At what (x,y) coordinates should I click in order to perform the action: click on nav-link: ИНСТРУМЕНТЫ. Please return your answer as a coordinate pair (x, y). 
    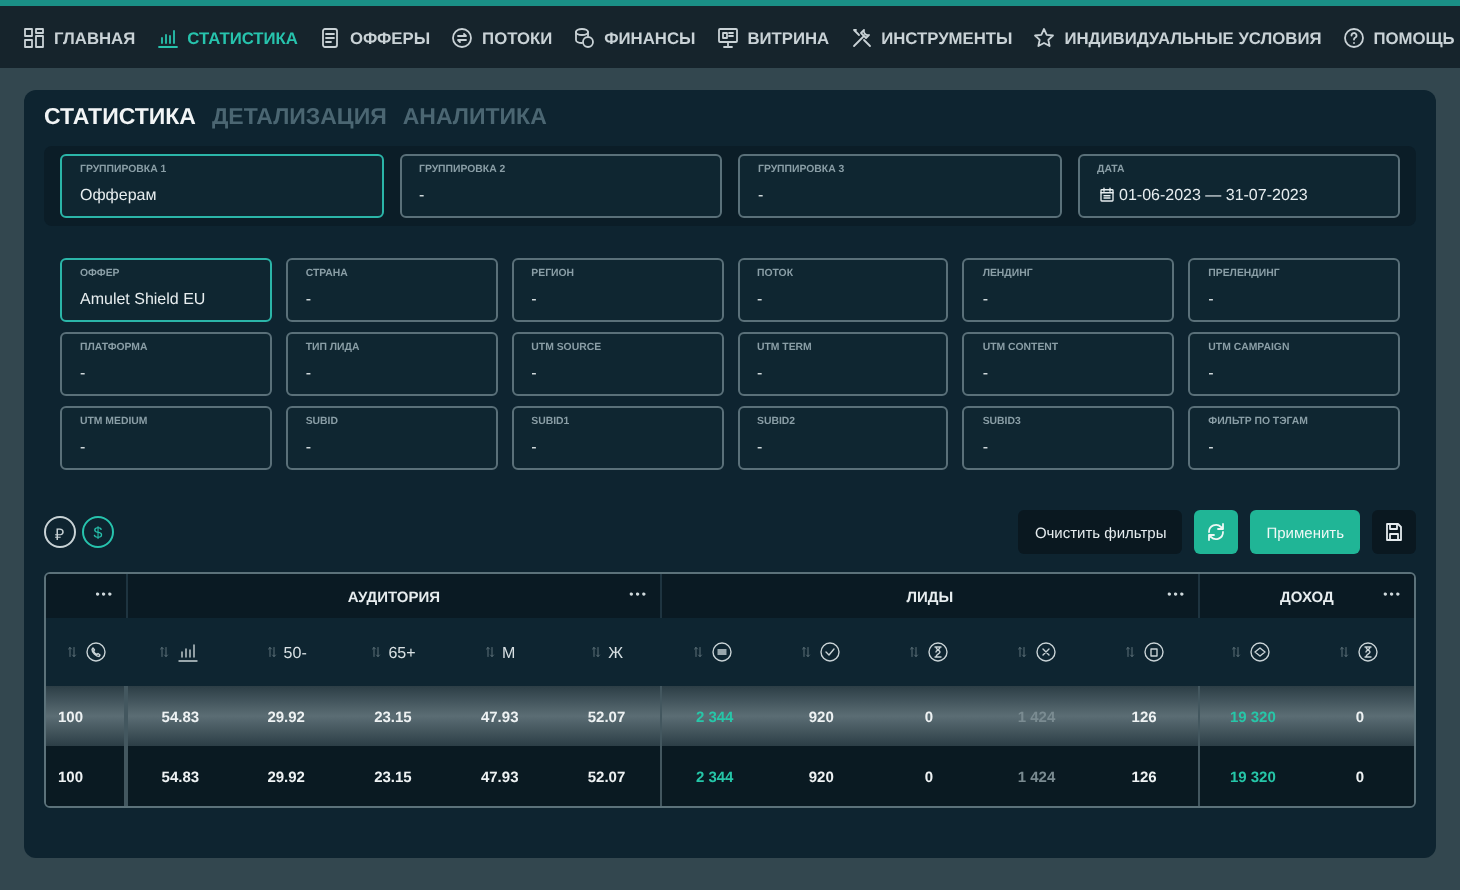
    Looking at the image, I should click on (931, 37).